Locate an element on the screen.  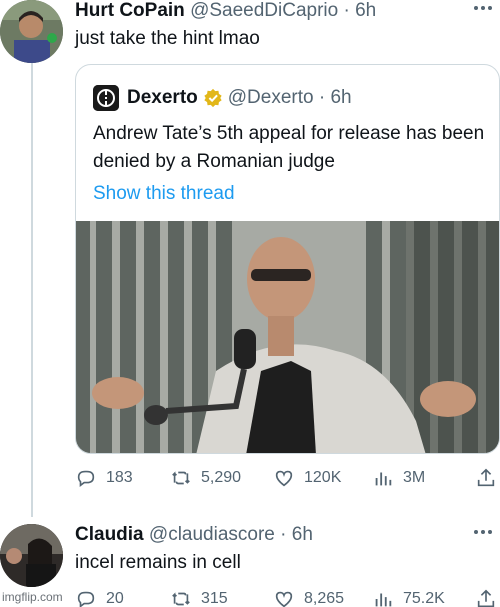
views-button: 3M is located at coordinates (398, 478).